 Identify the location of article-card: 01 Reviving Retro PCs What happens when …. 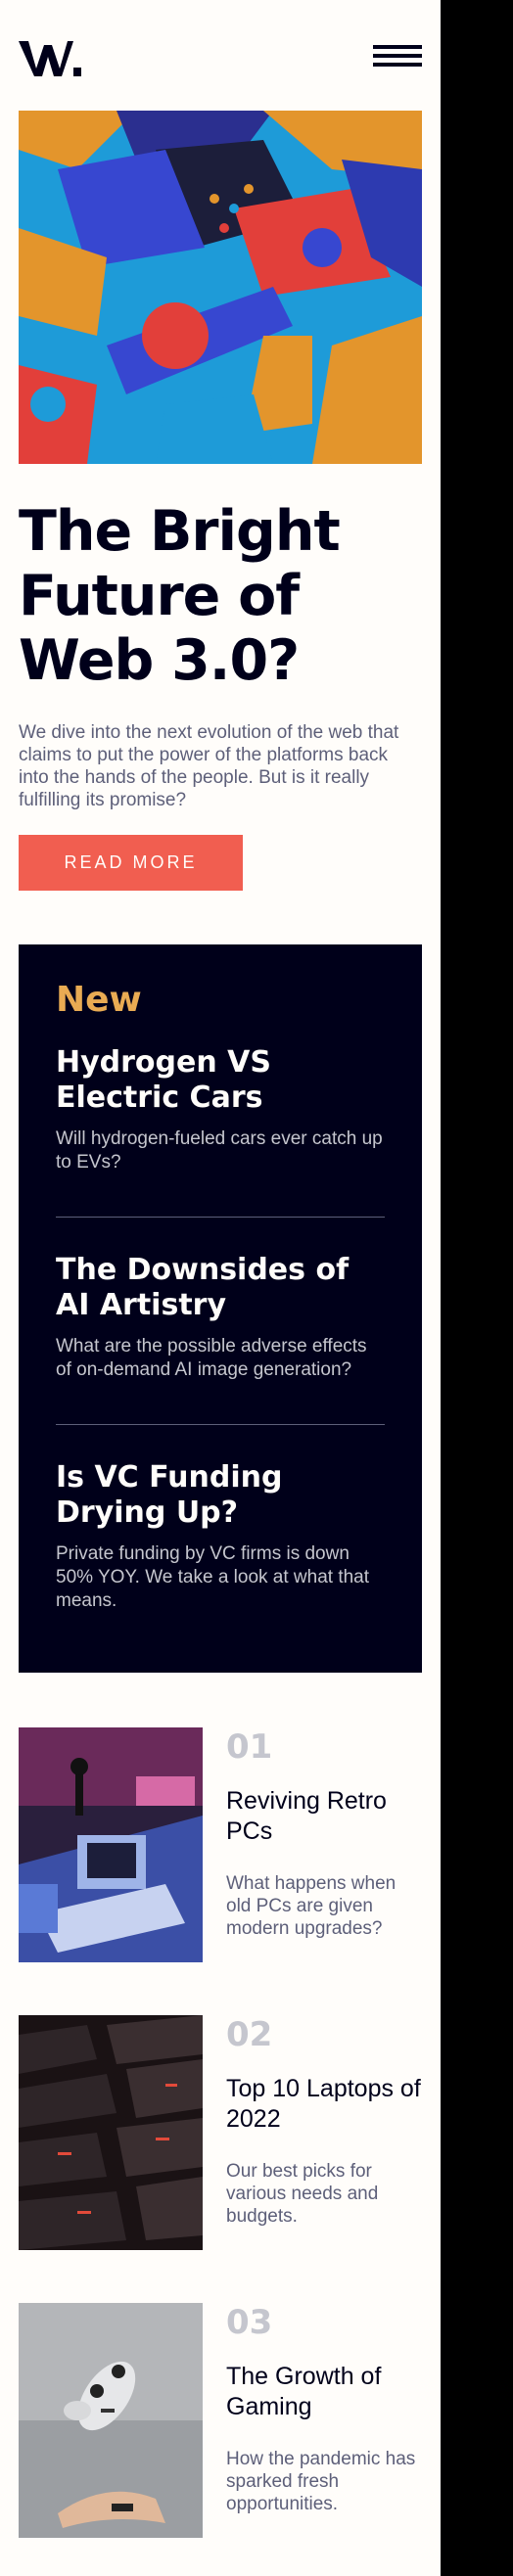
(220, 1845).